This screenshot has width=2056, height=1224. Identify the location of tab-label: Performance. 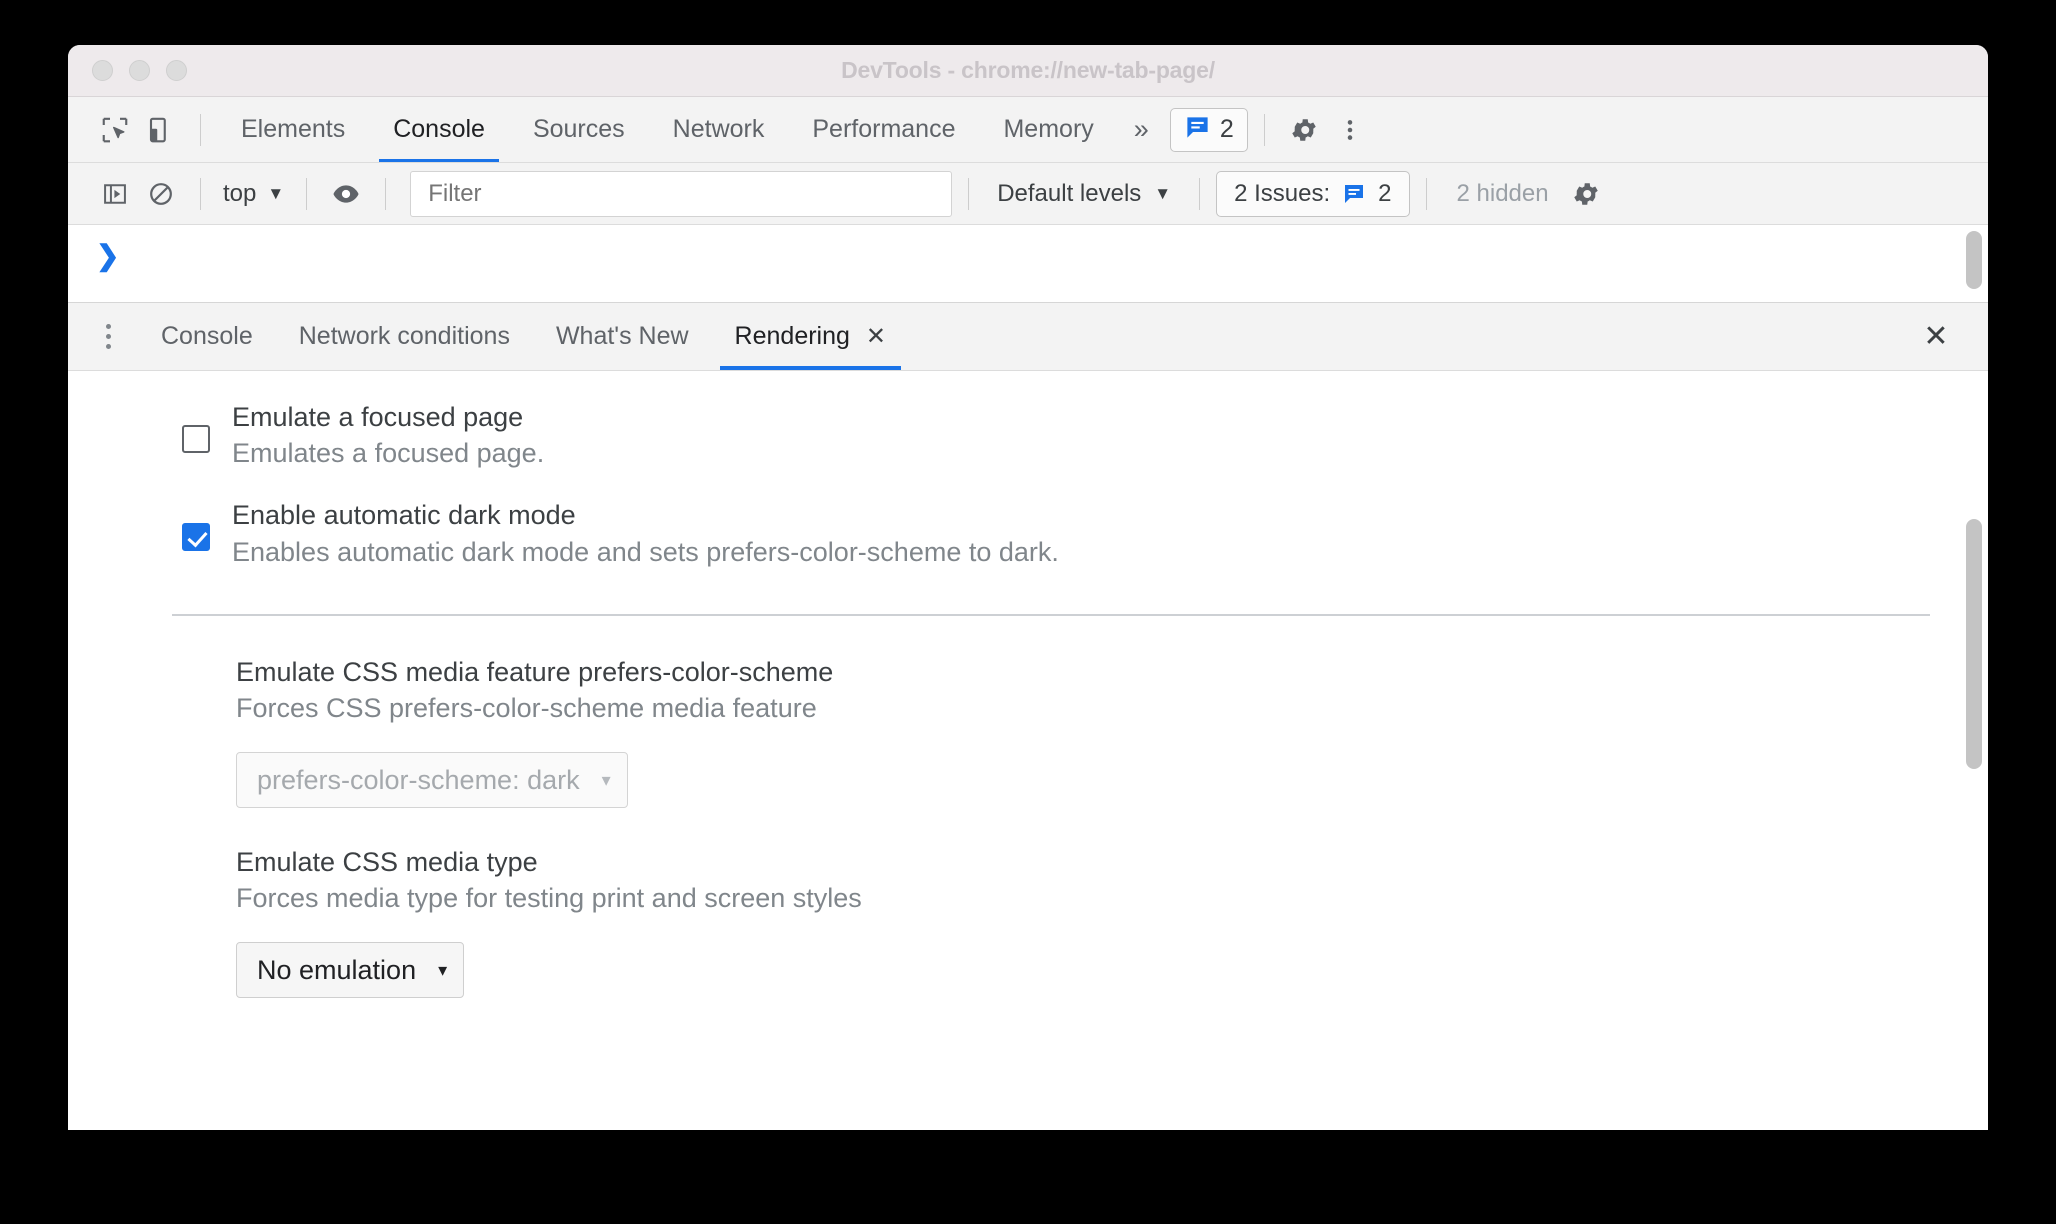
(884, 129).